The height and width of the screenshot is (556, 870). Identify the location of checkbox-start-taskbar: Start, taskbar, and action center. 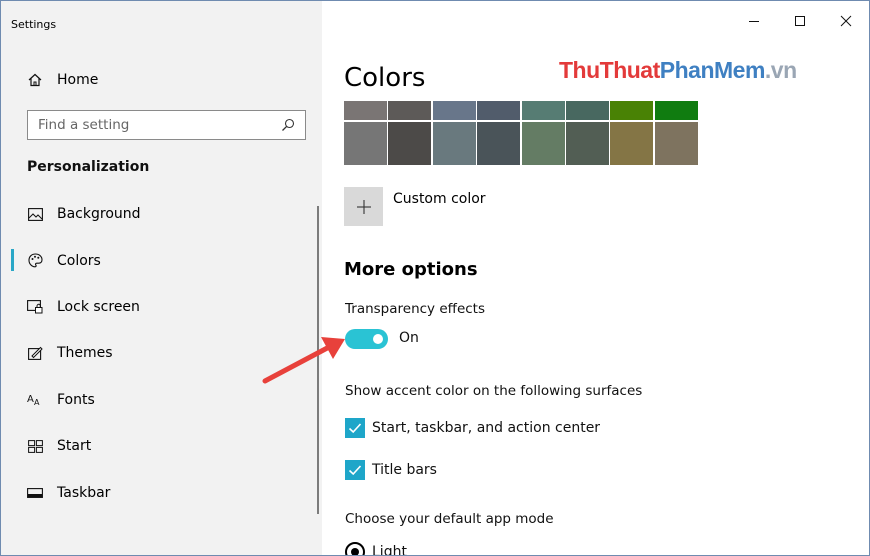
(472, 428).